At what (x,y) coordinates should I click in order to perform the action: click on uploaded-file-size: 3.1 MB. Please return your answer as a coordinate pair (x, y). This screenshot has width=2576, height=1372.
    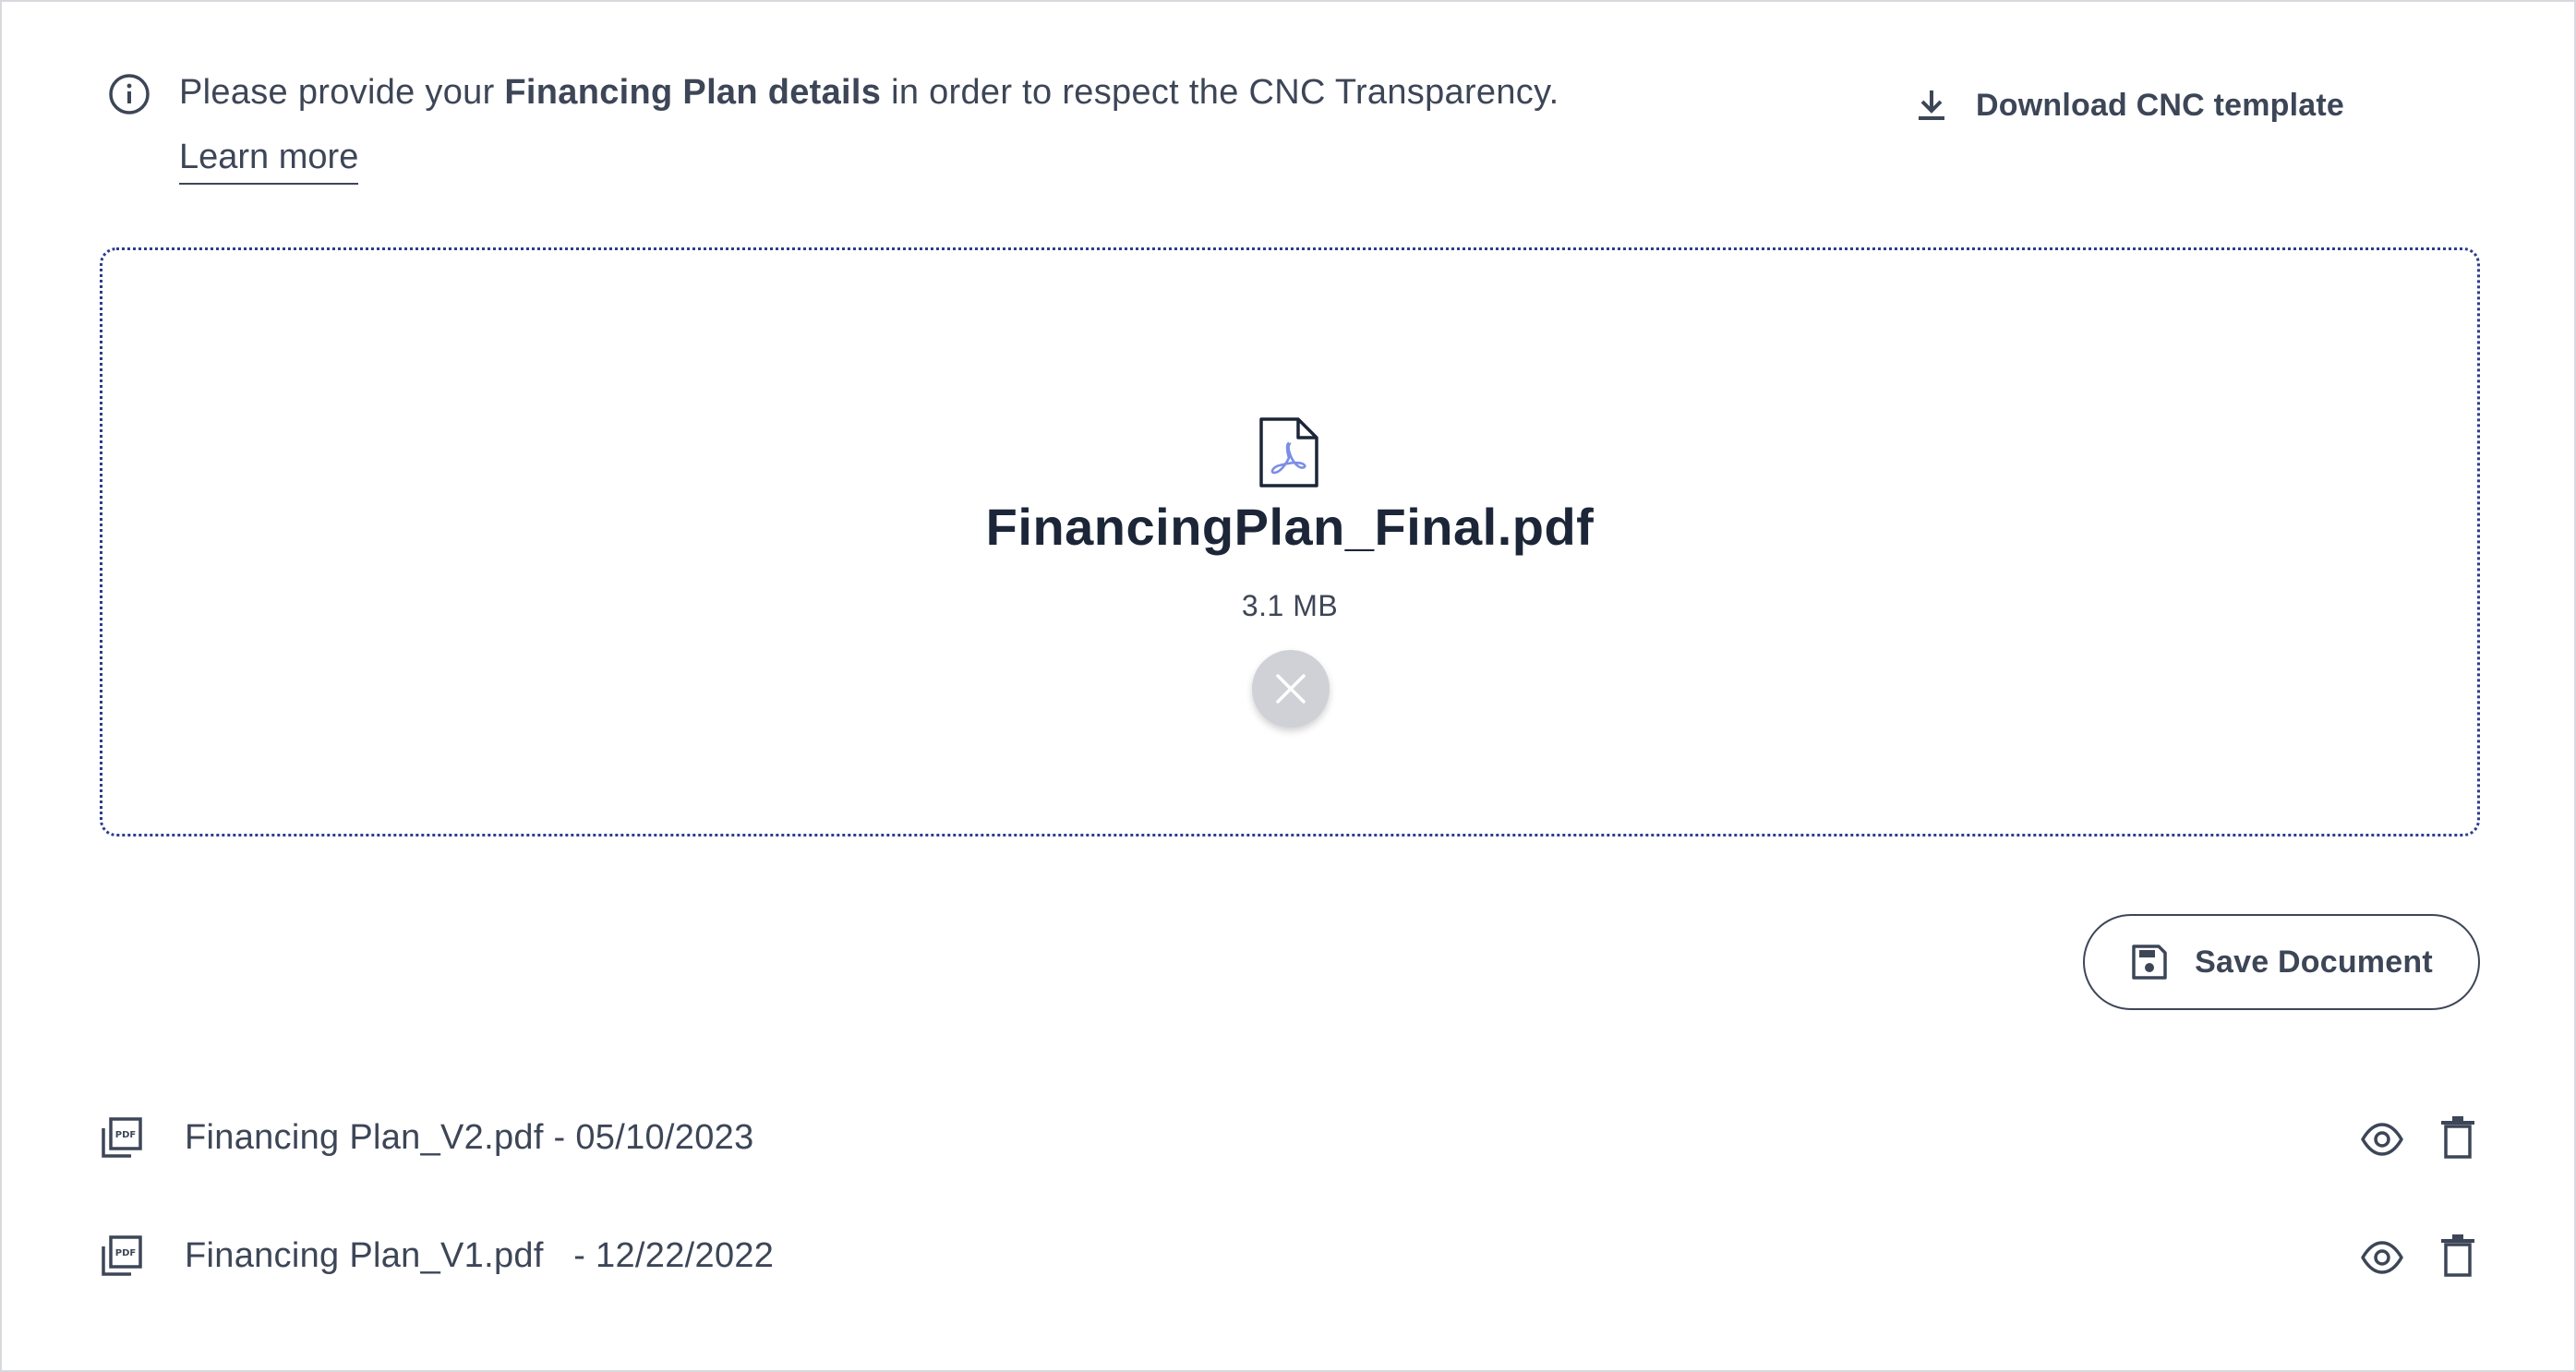
    Looking at the image, I should click on (1290, 605).